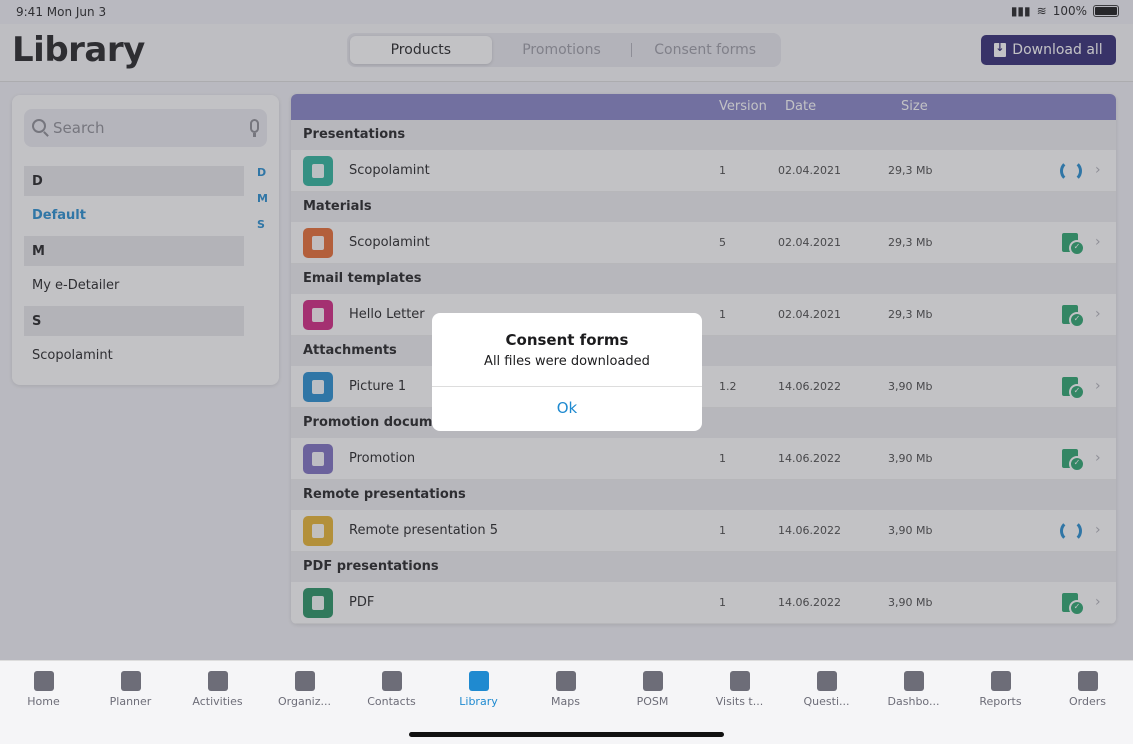 The image size is (1133, 744). I want to click on tab-calendar: Planner, so click(130, 689).